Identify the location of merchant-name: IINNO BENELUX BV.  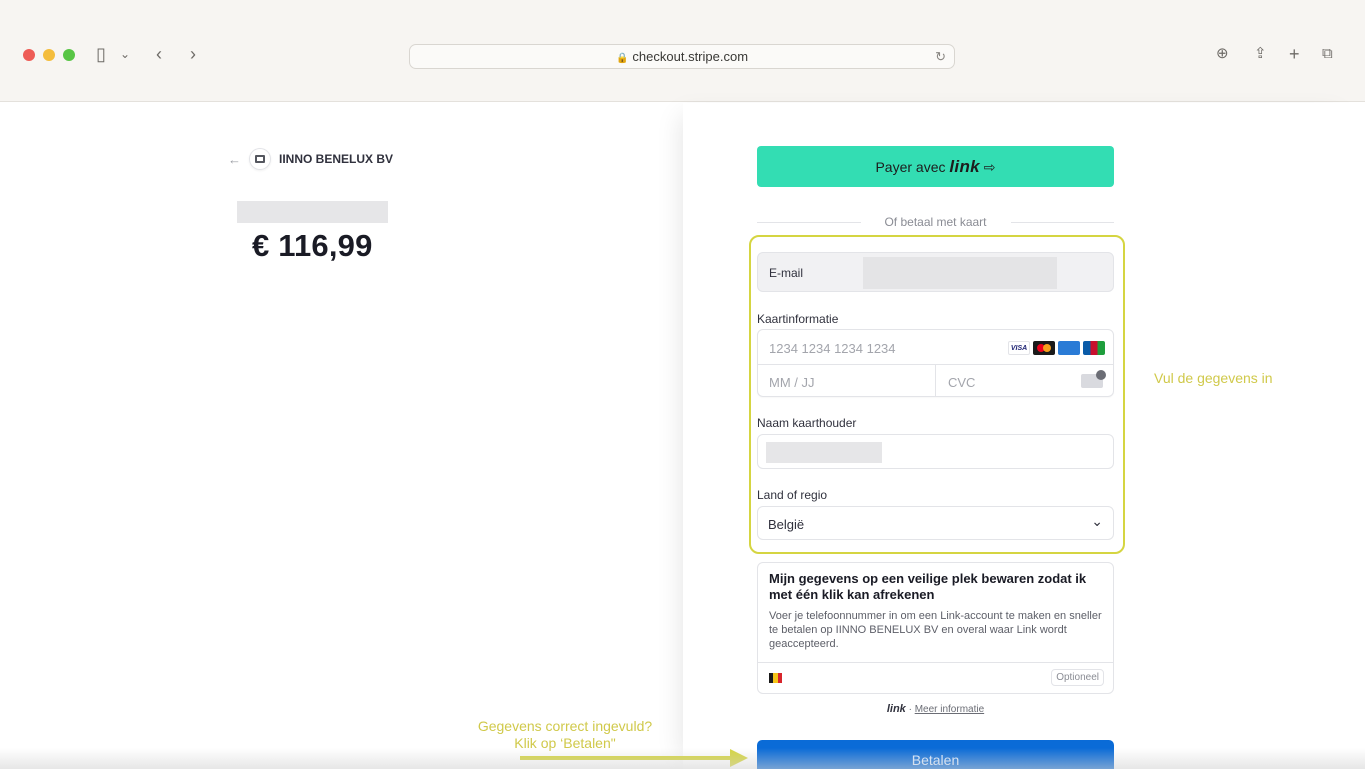
(336, 159).